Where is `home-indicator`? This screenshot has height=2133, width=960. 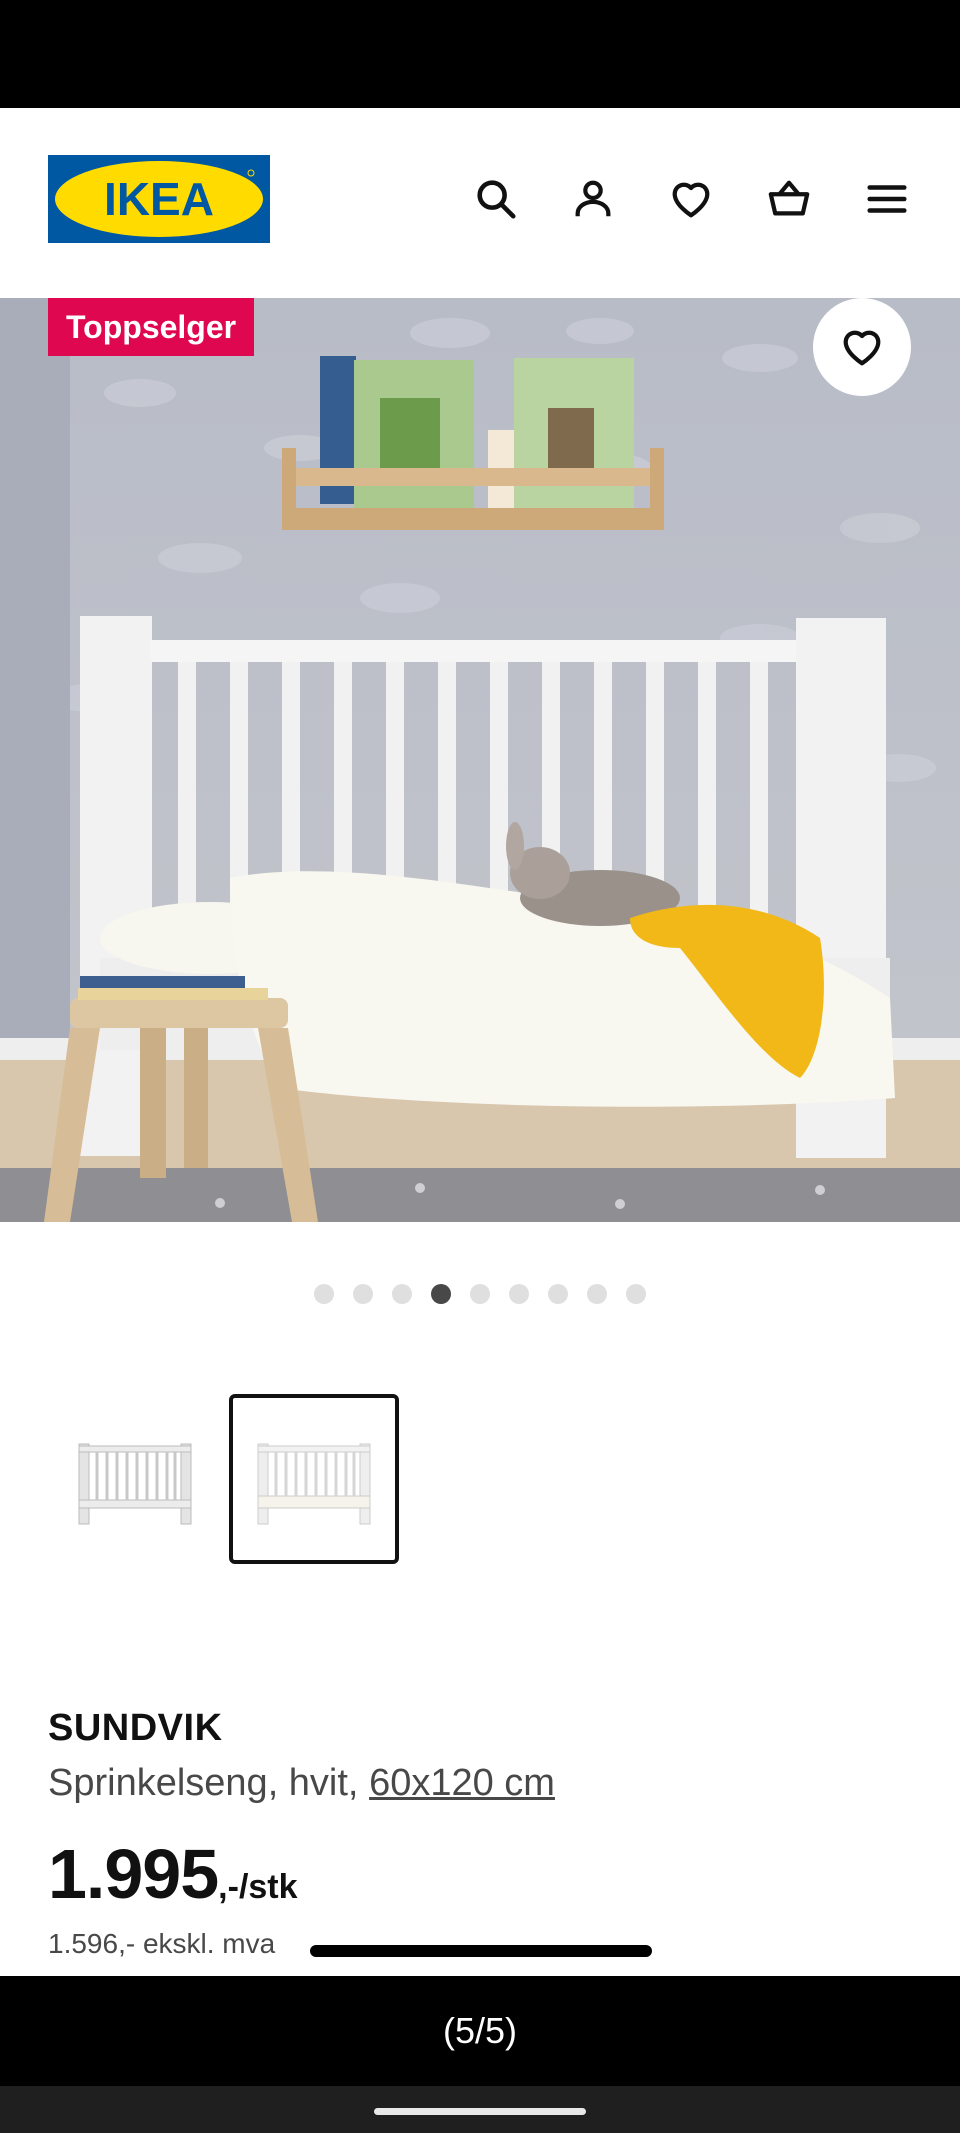 home-indicator is located at coordinates (480, 2111).